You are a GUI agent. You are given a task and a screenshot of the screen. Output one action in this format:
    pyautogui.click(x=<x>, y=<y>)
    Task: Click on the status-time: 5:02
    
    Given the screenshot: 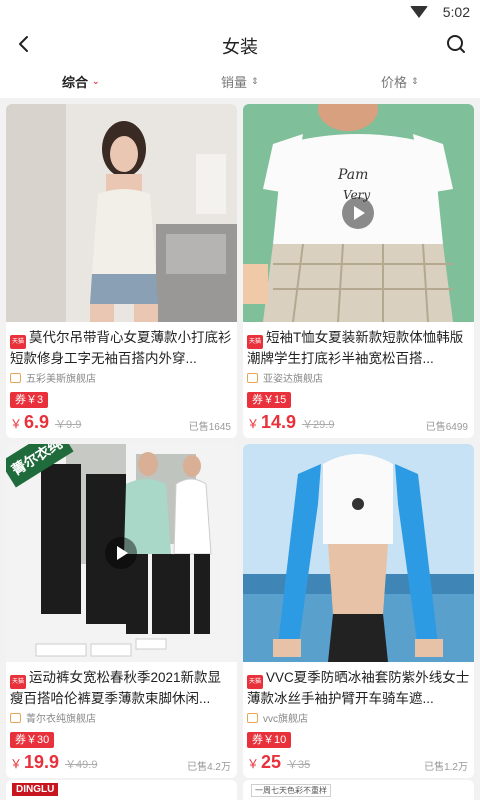 What is the action you would take?
    pyautogui.click(x=456, y=12)
    